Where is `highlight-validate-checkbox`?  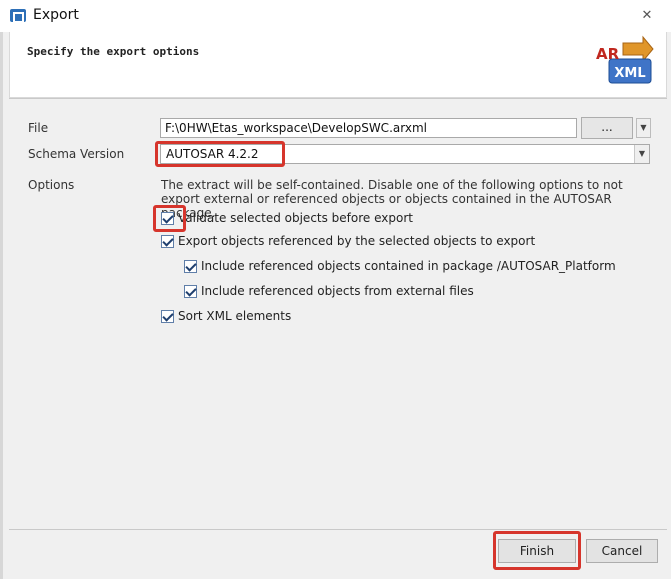 highlight-validate-checkbox is located at coordinates (169, 218).